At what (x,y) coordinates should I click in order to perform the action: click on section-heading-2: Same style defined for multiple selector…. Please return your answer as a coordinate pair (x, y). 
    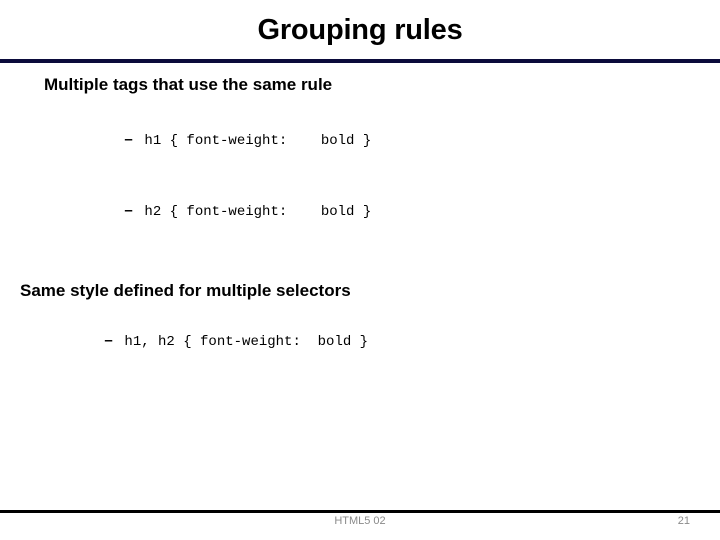
    Looking at the image, I should click on (185, 290).